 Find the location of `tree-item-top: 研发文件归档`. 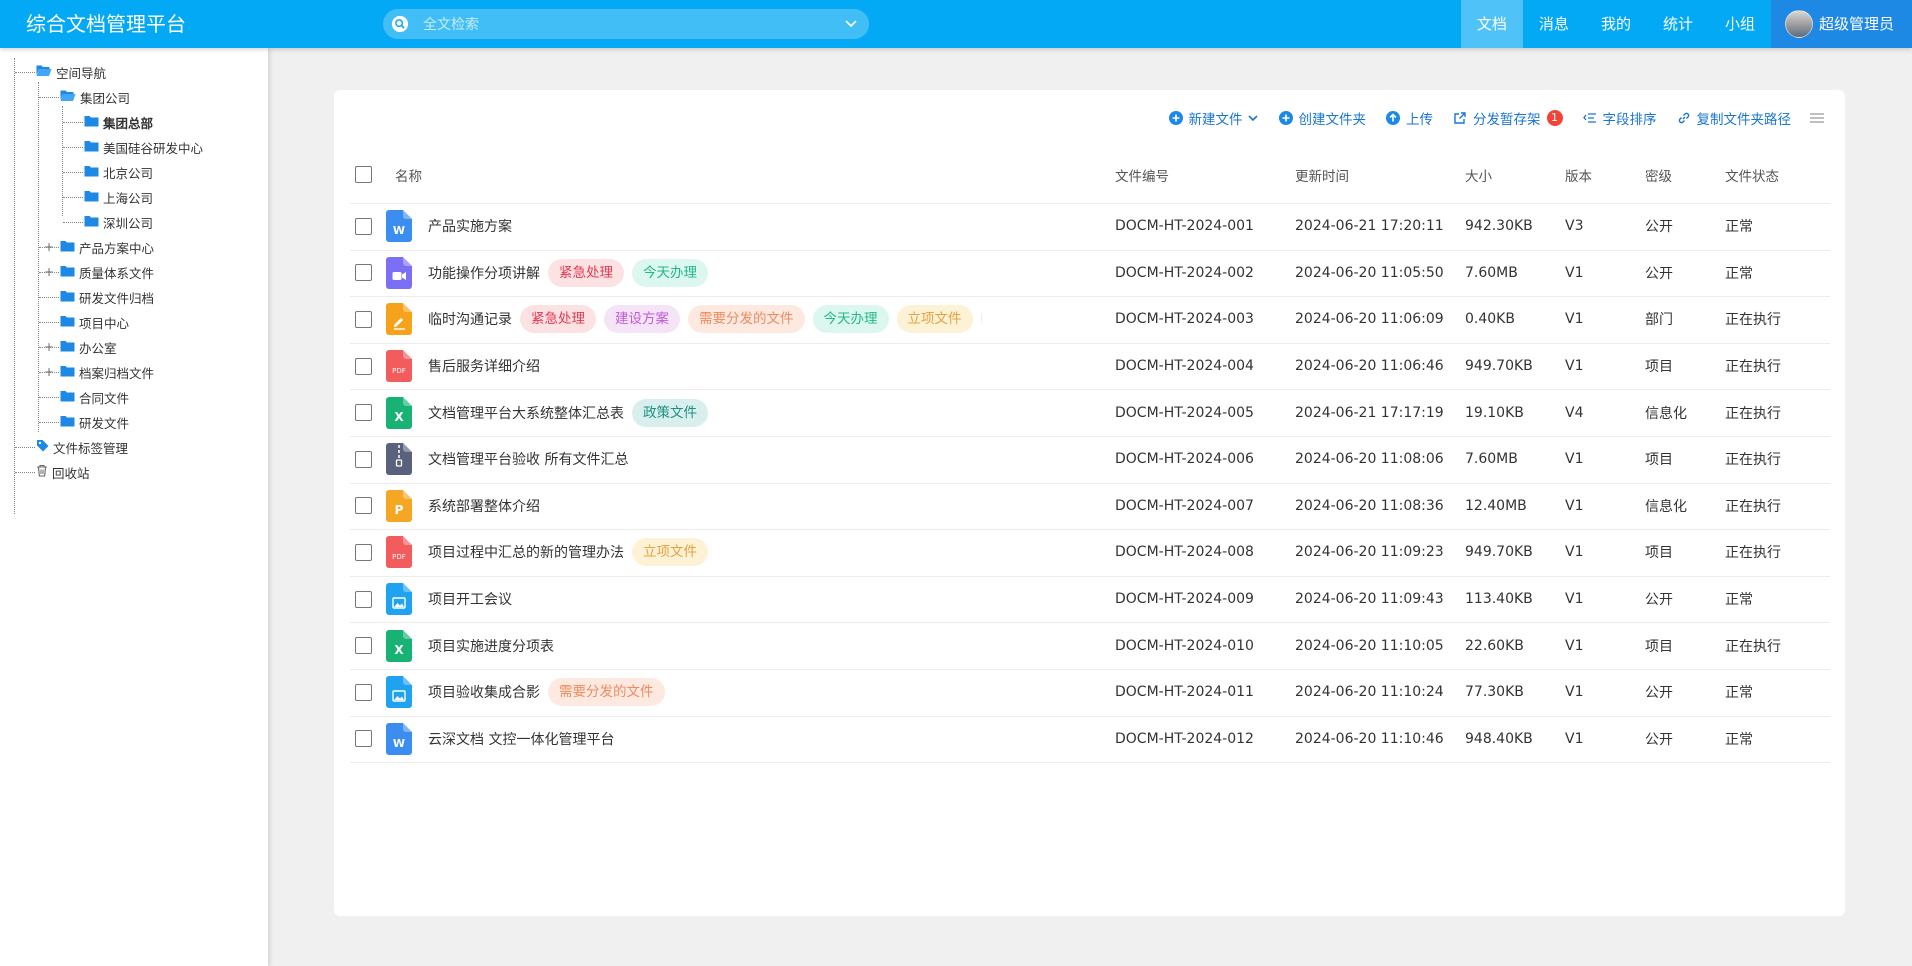

tree-item-top: 研发文件归档 is located at coordinates (107, 297).